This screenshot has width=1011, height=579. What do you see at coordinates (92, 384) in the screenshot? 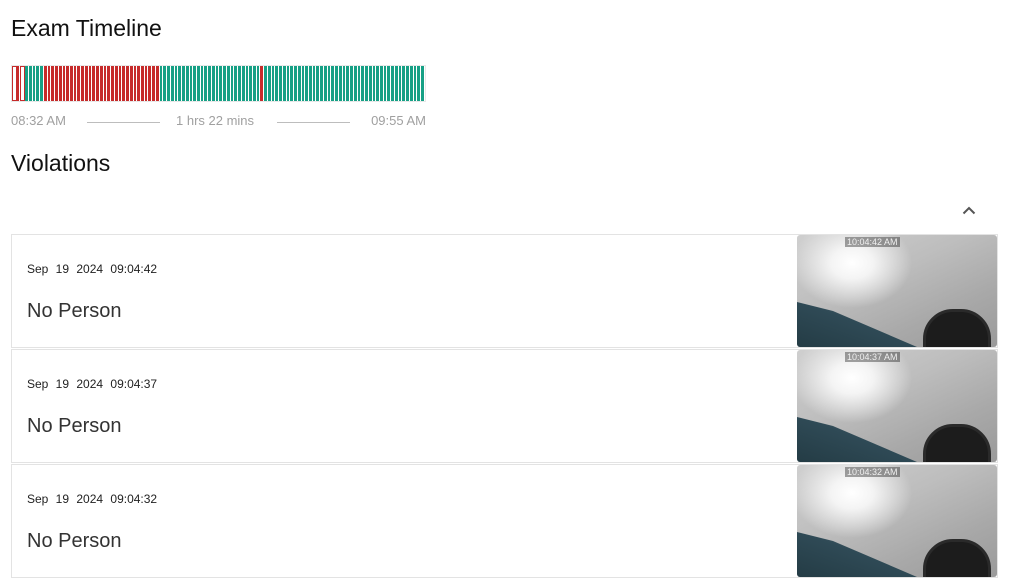
I see `violation-date: Sep 19 2024 09:04:37` at bounding box center [92, 384].